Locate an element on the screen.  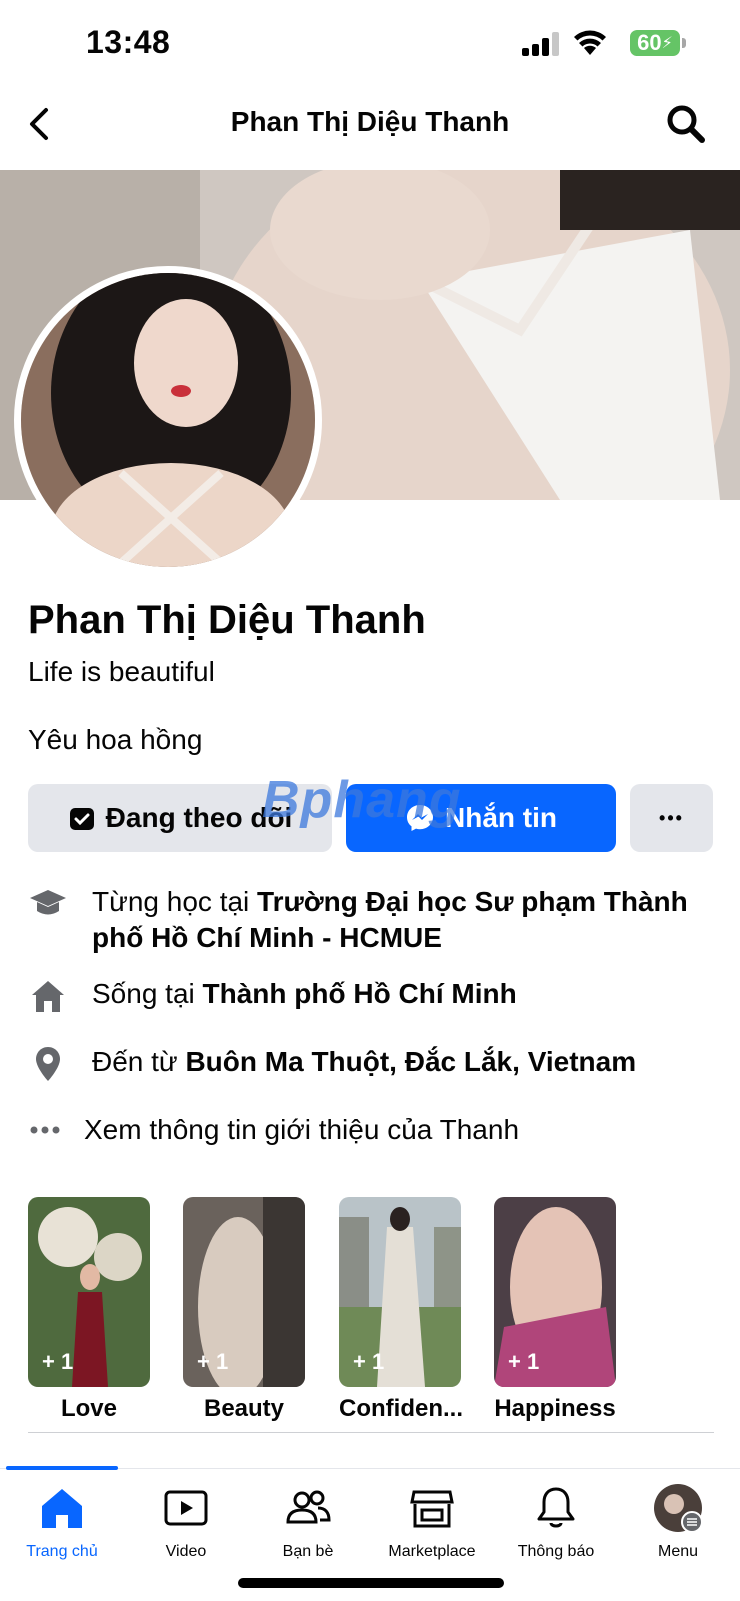
search-icon is located at coordinates (686, 124).